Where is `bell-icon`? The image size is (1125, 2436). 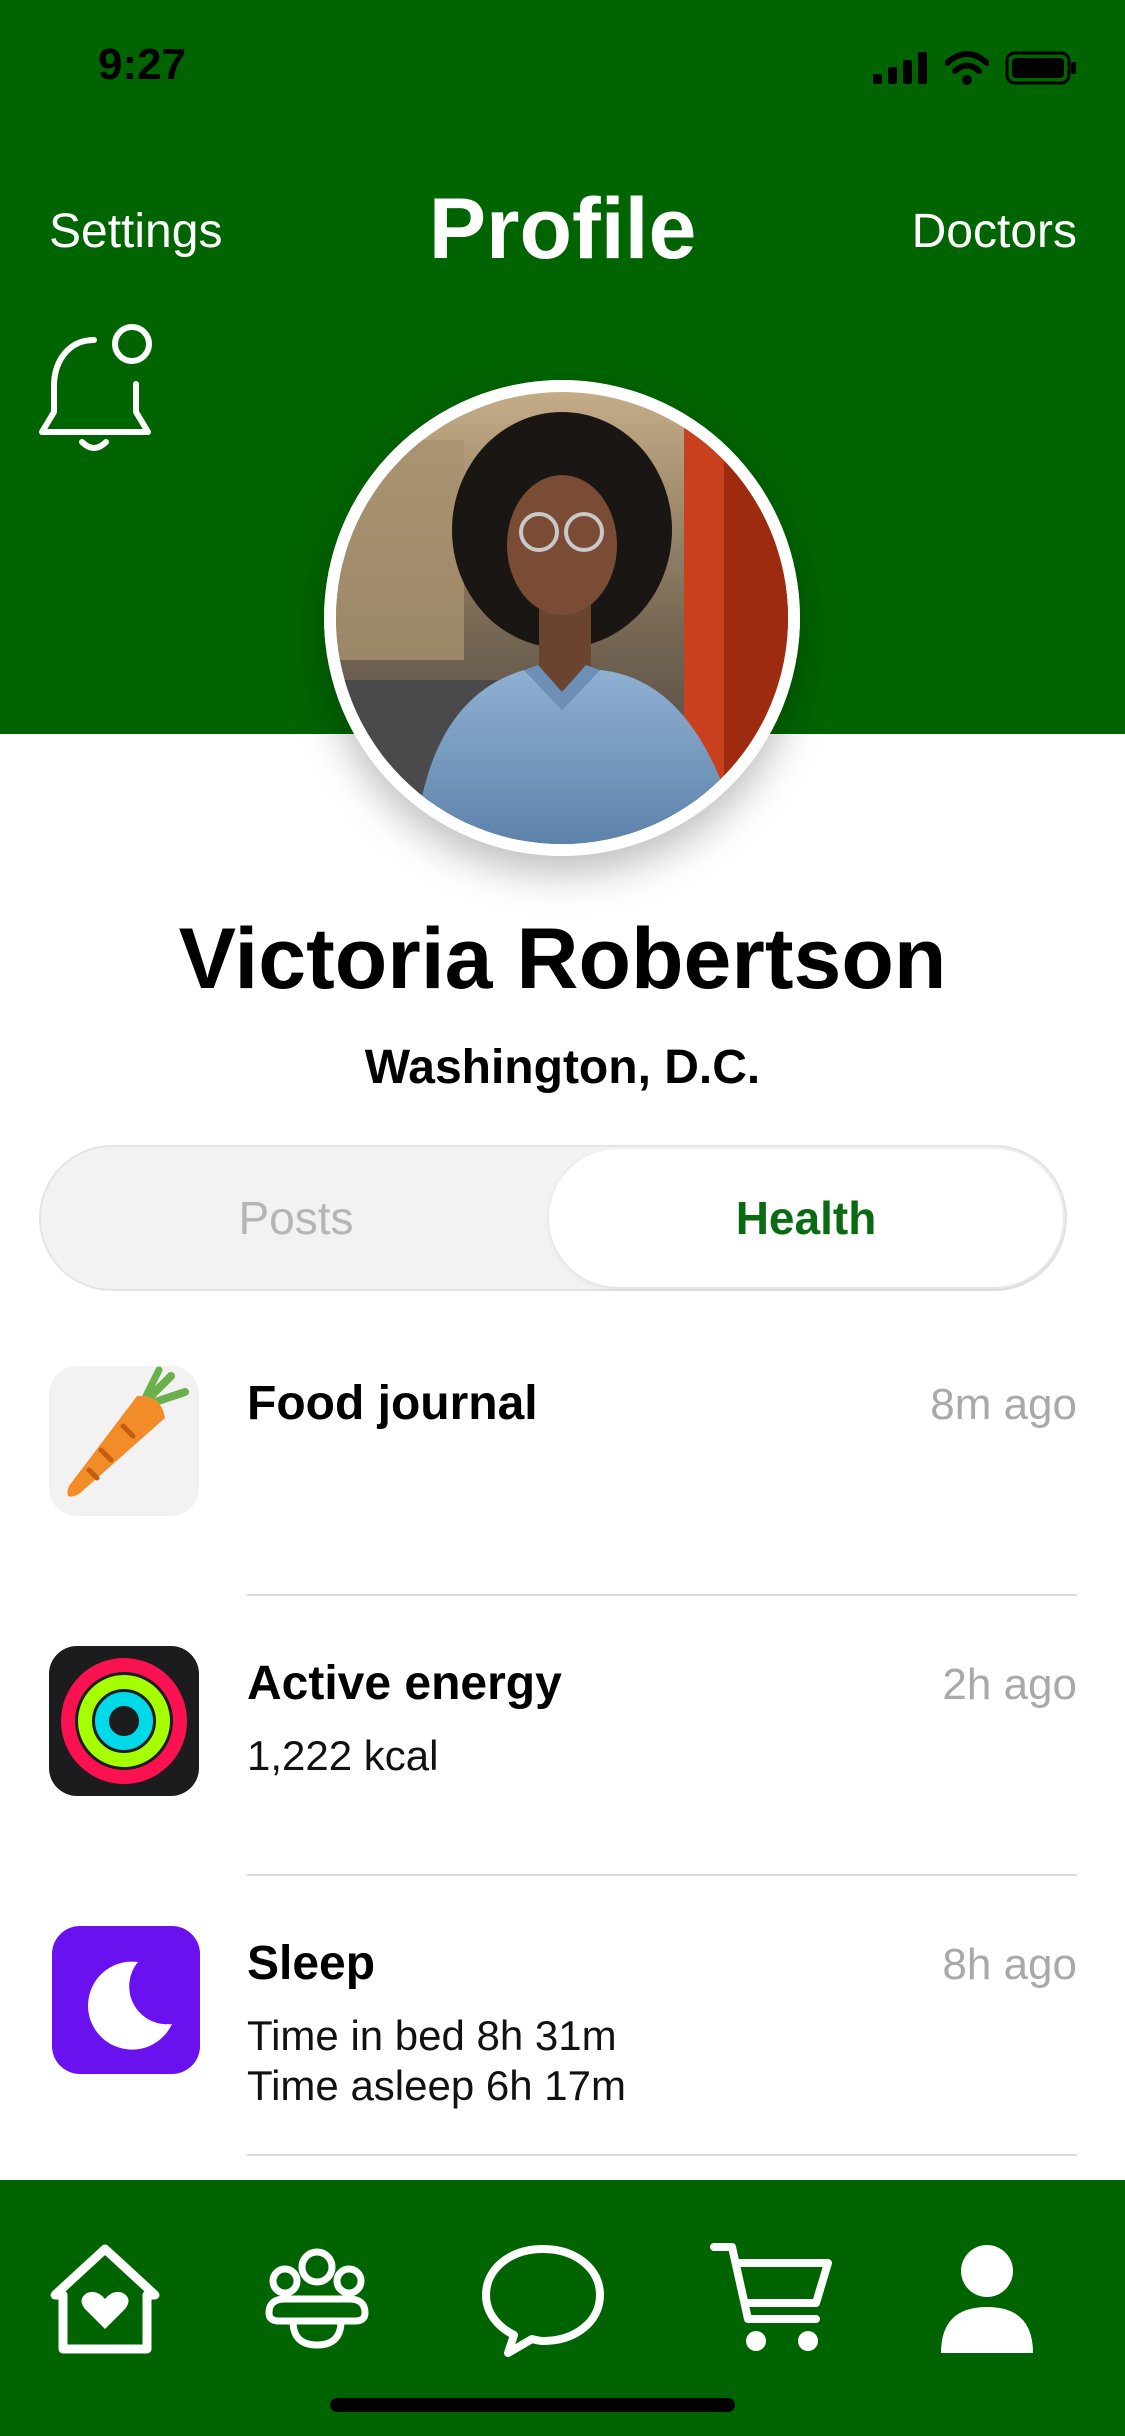
bell-icon is located at coordinates (96, 387).